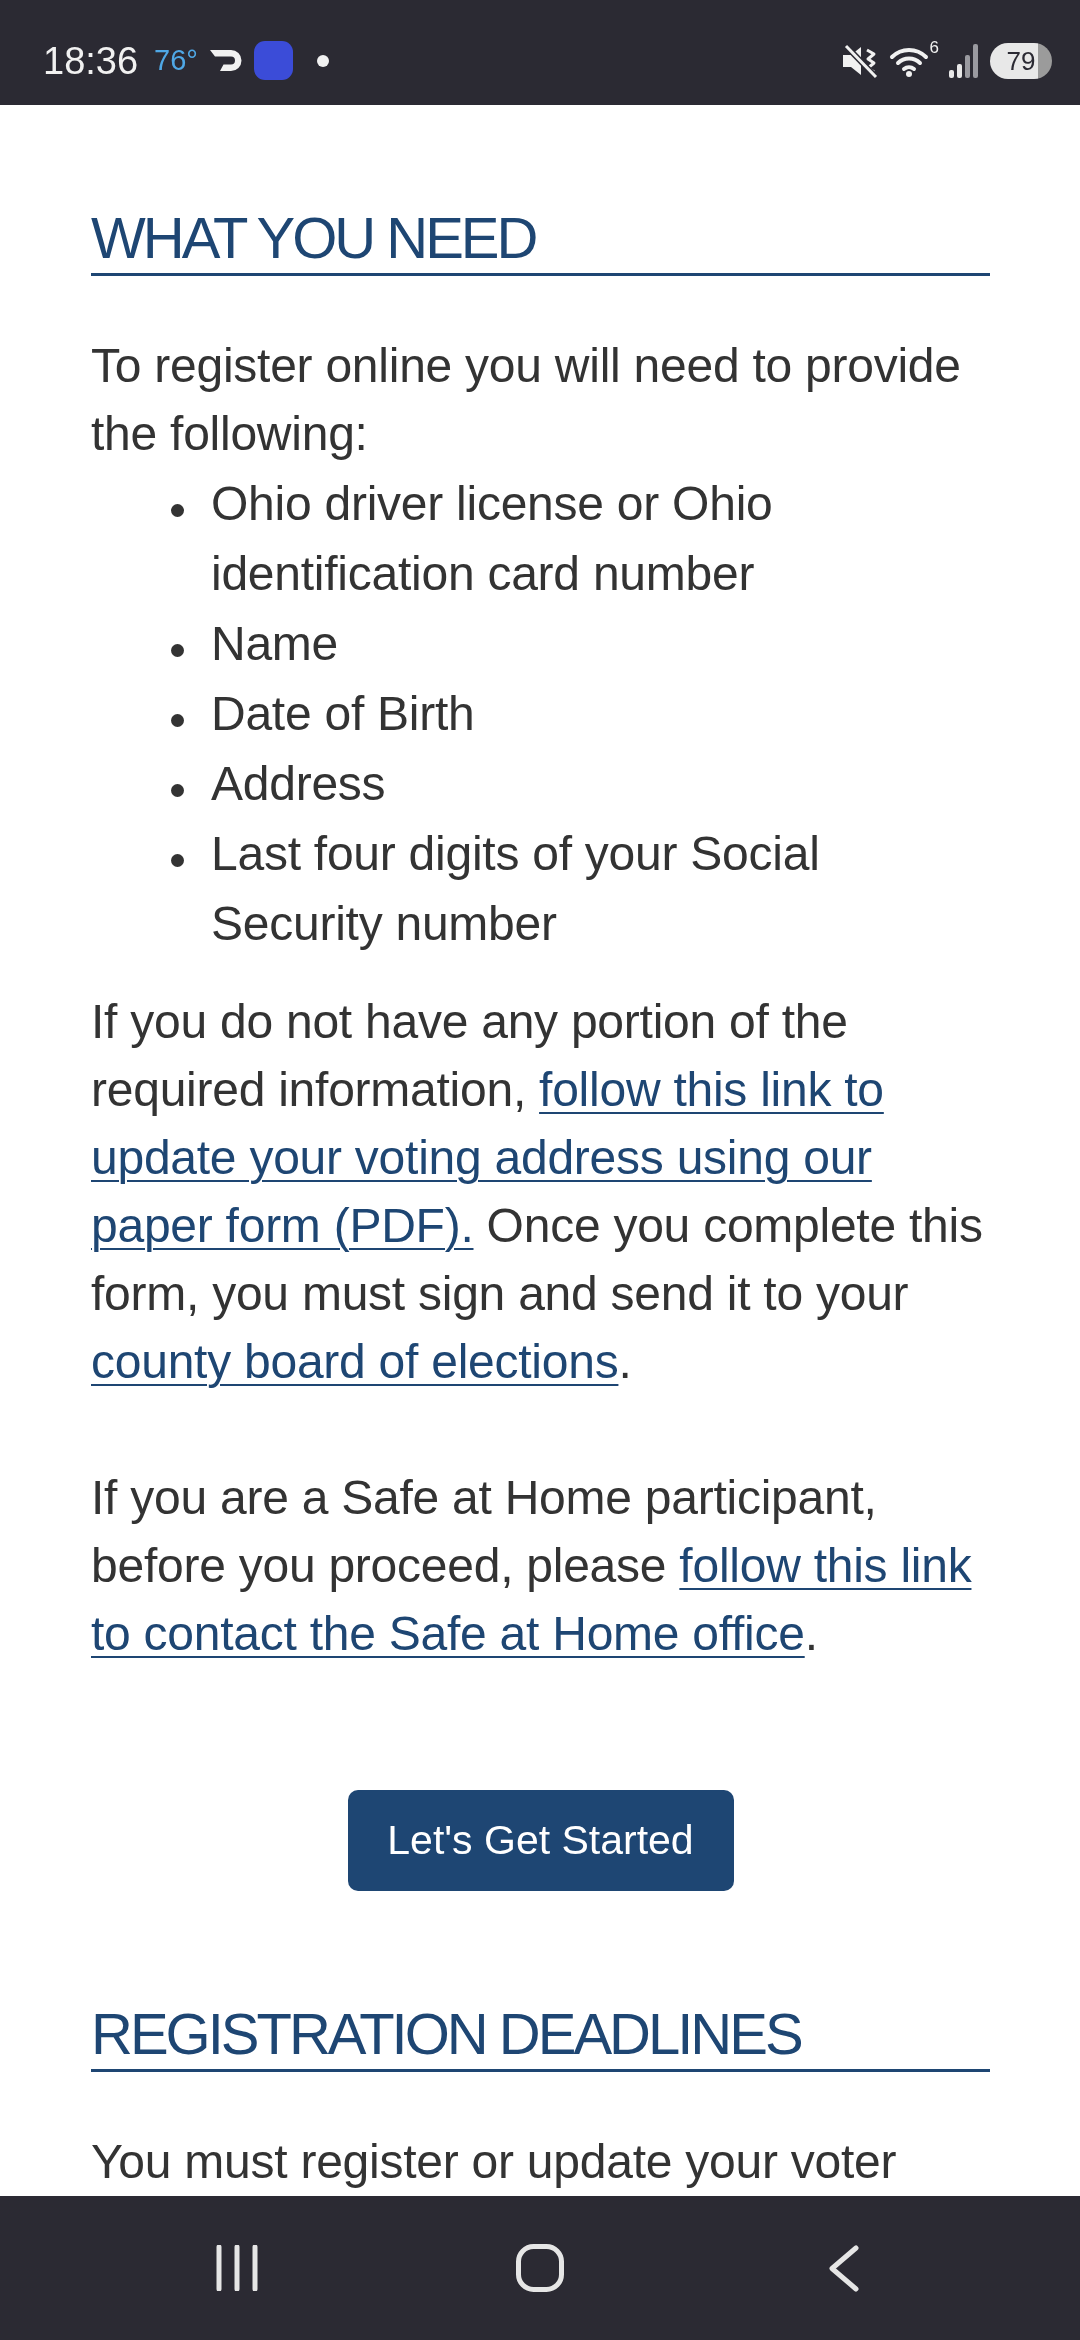 This screenshot has width=1080, height=2340. What do you see at coordinates (526, 400) in the screenshot?
I see `paragraph: To register online you will need to provide the following:` at bounding box center [526, 400].